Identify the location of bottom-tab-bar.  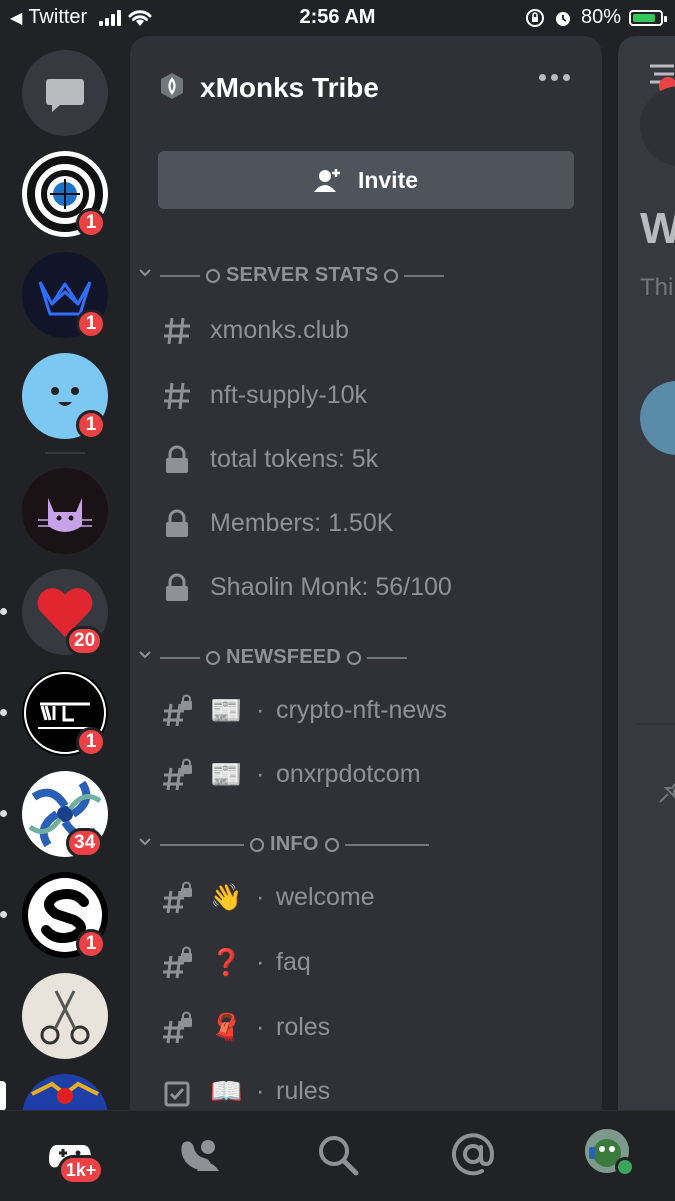
(337, 1155).